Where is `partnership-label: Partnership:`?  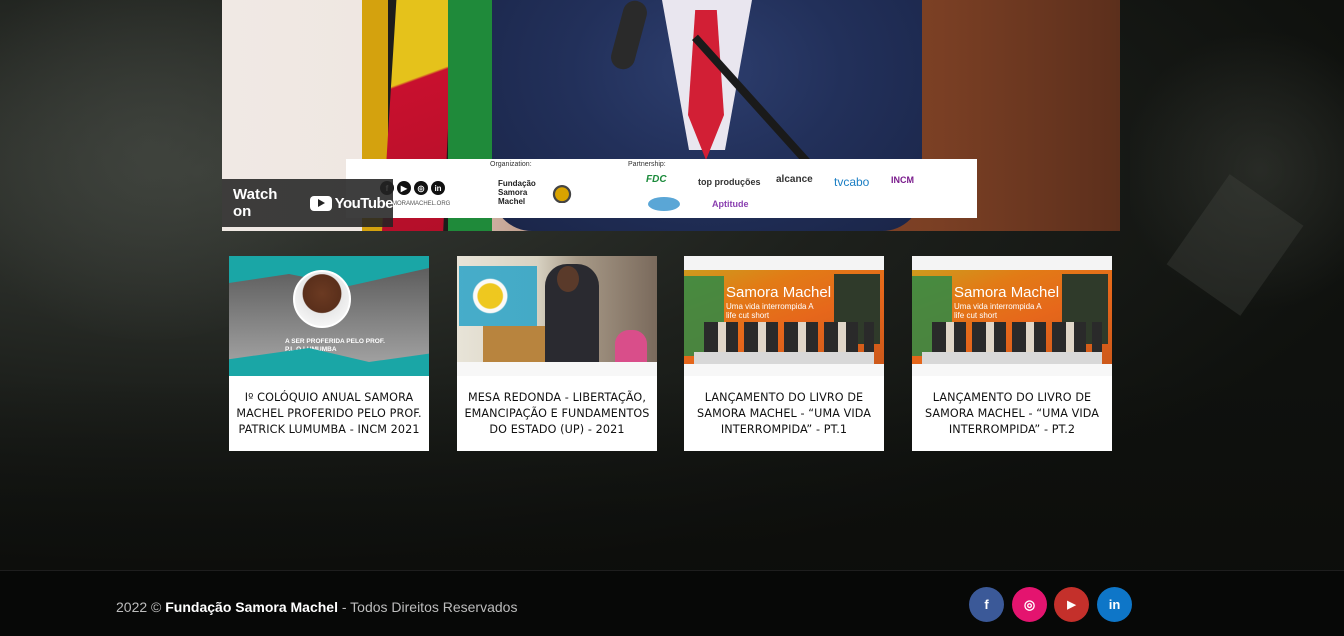
partnership-label: Partnership: is located at coordinates (647, 164).